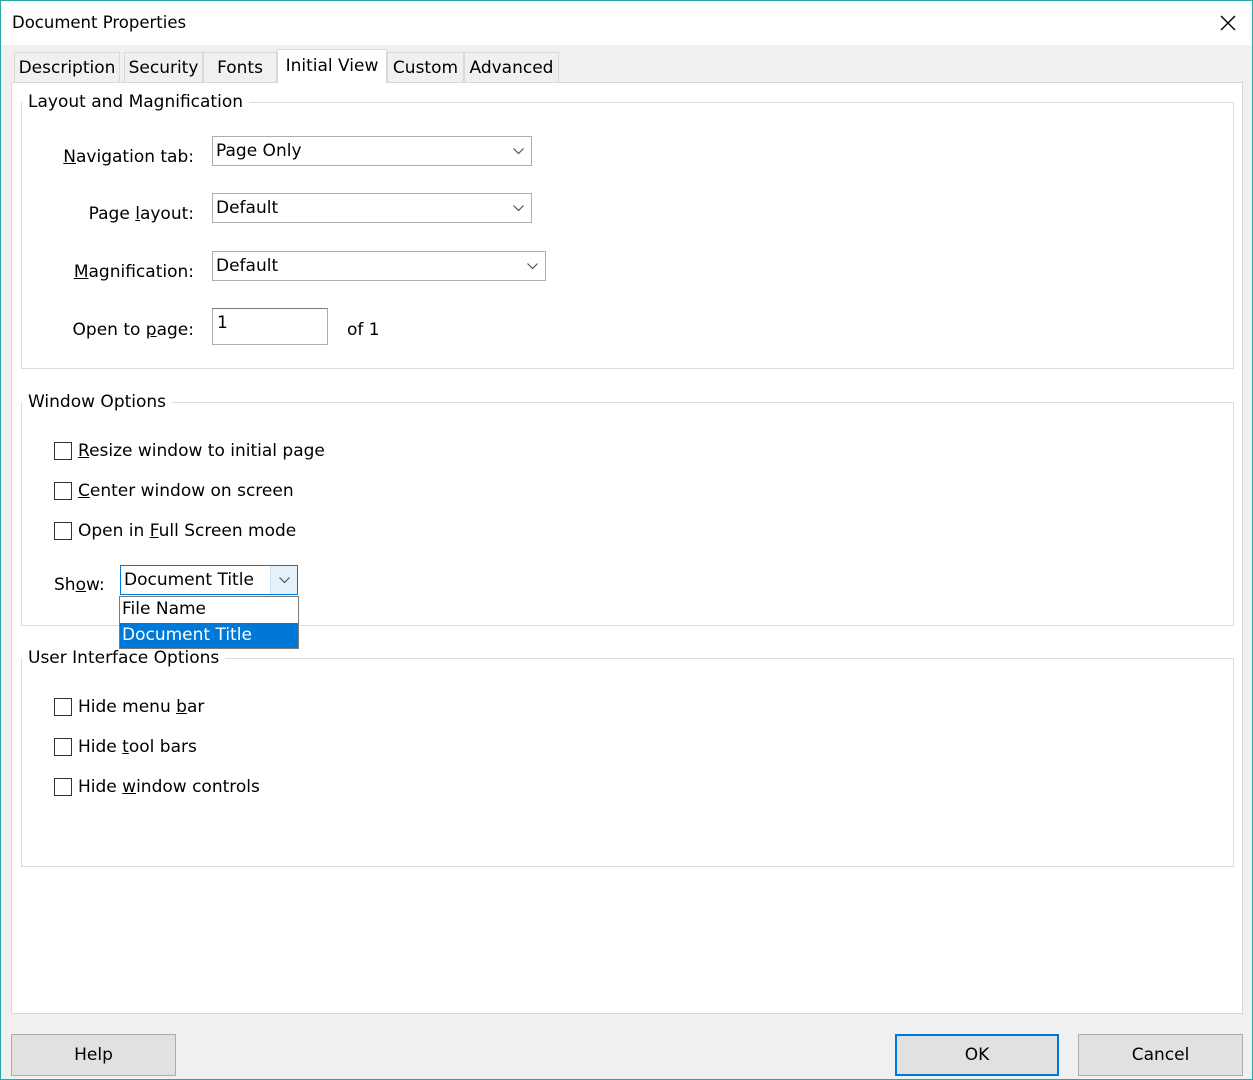  Describe the element at coordinates (63, 787) in the screenshot. I see `hide-window-controls-checkbox` at that location.